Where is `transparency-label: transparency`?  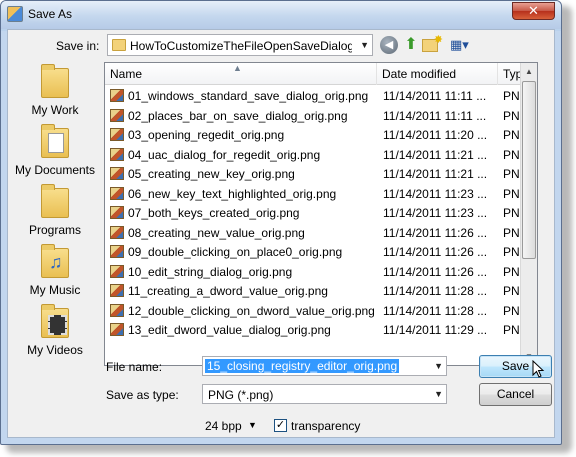
transparency-label: transparency is located at coordinates (326, 426).